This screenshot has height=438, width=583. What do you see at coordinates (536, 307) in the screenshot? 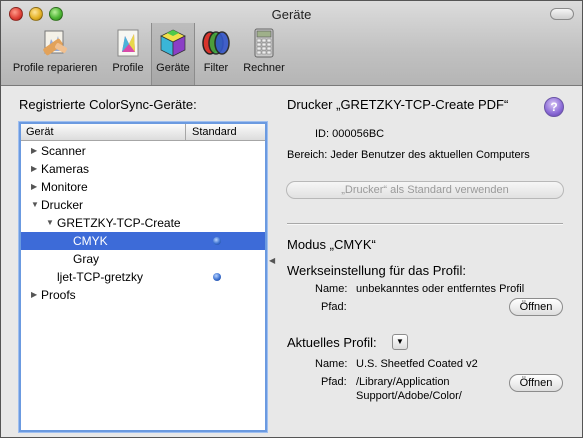
I see `factory-open-button: Öffnen` at bounding box center [536, 307].